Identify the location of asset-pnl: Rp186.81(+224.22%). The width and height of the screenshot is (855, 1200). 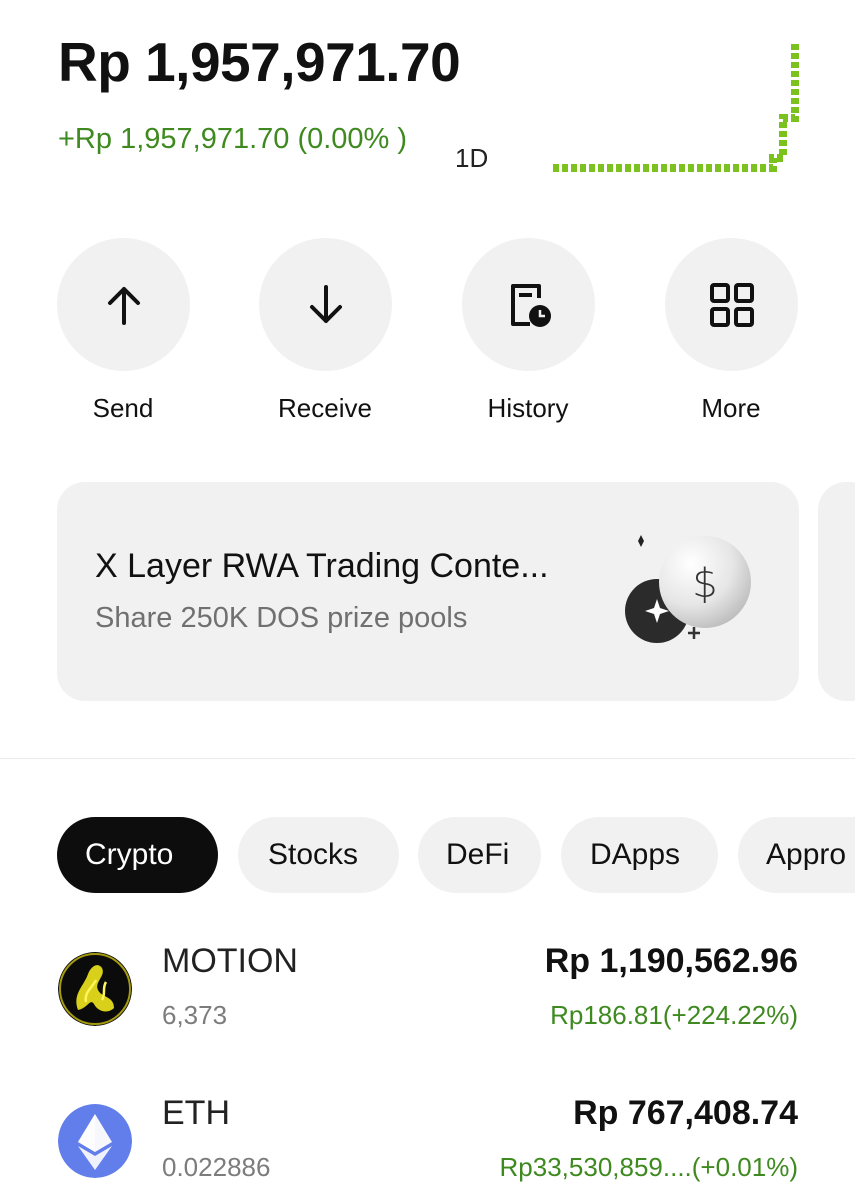
(674, 1015).